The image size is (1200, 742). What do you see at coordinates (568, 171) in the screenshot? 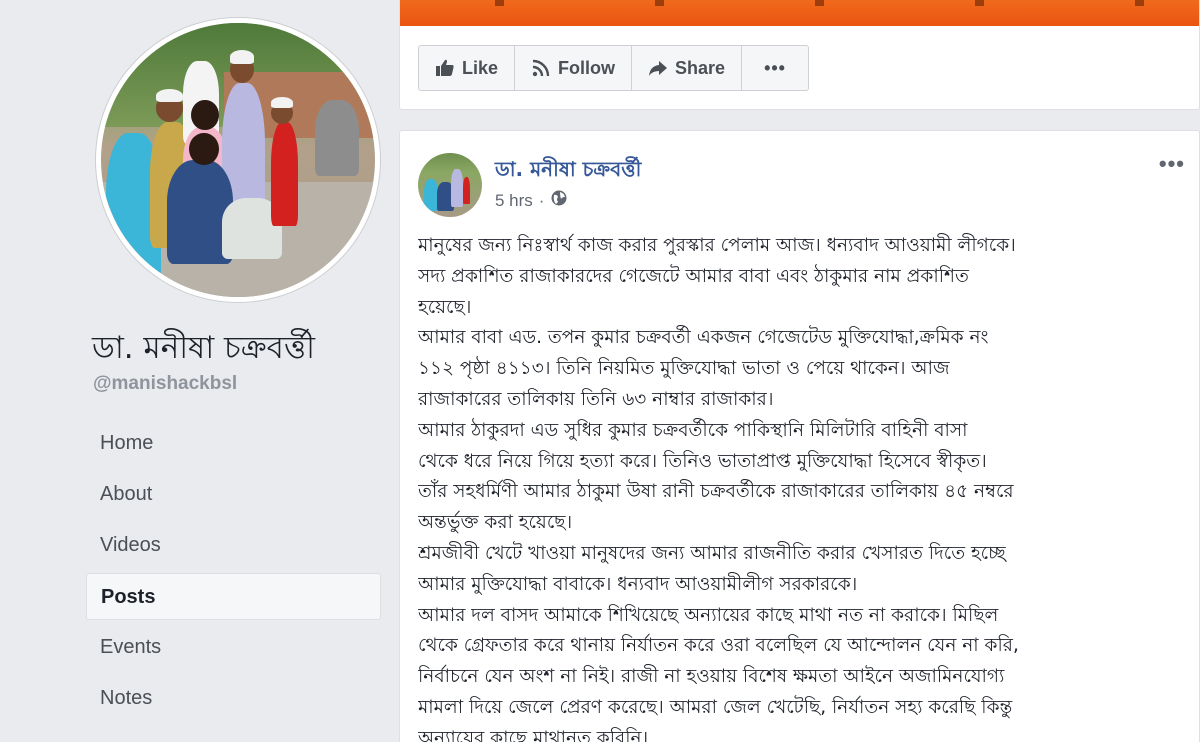
I see `post-author-name: ডা. মনীষা চক্রবর্ত্তী` at bounding box center [568, 171].